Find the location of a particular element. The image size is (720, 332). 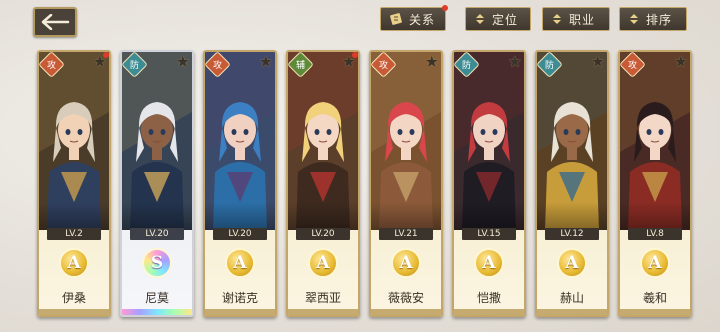

character-name: 羲和 is located at coordinates (654, 298).